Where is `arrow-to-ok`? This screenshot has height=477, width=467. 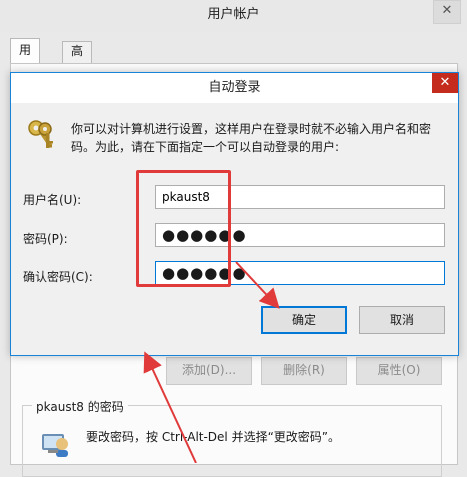 arrow-to-ok is located at coordinates (257, 285).